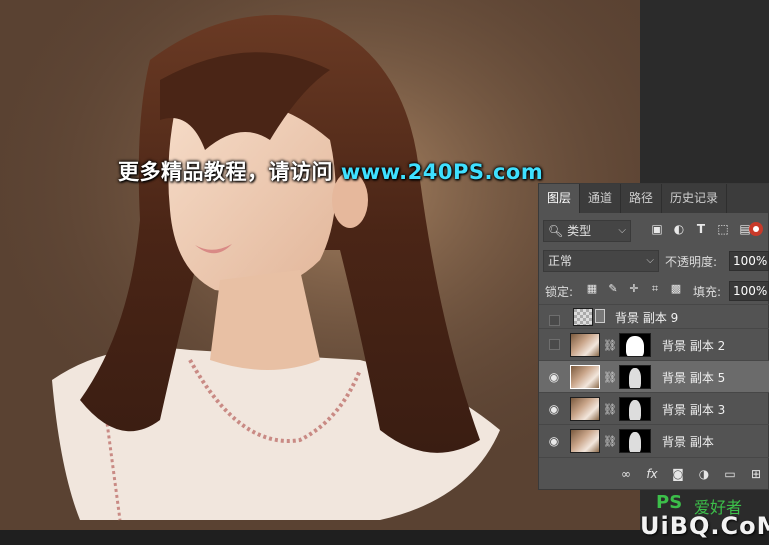  I want to click on lock-position-icon: ✛, so click(634, 289).